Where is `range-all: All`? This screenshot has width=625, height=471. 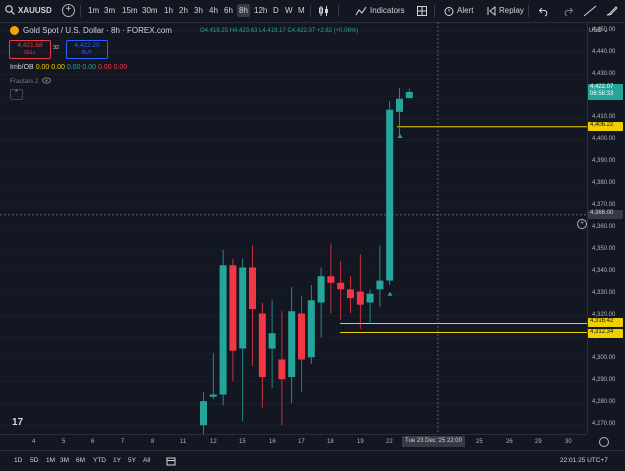 range-all: All is located at coordinates (146, 460).